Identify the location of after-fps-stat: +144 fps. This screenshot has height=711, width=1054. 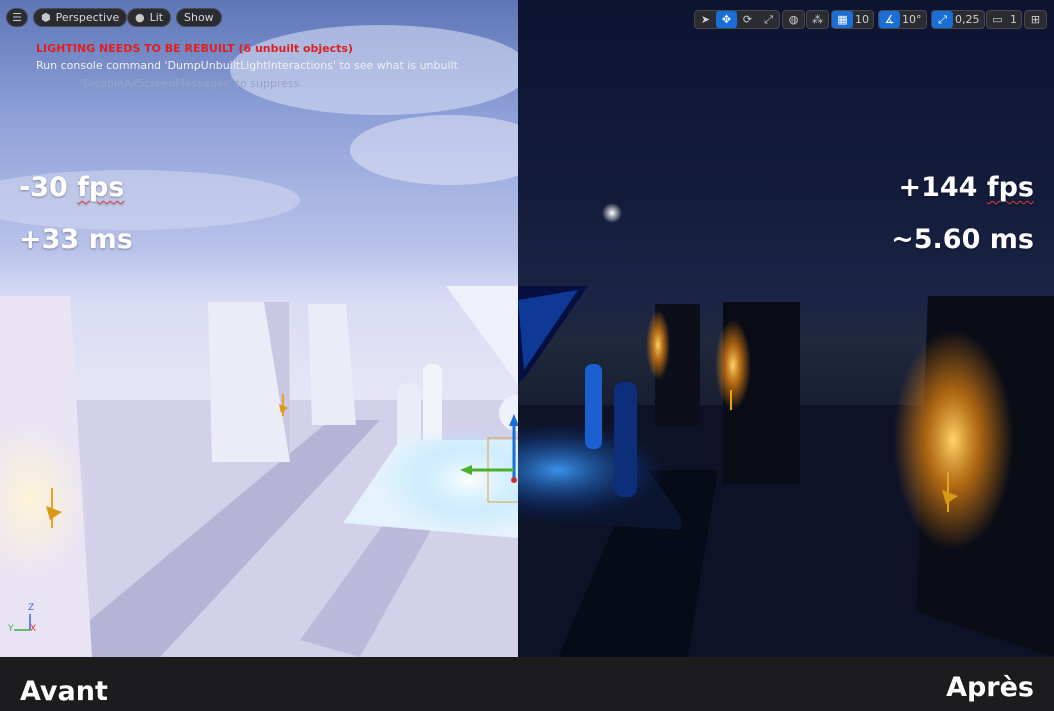
(966, 187).